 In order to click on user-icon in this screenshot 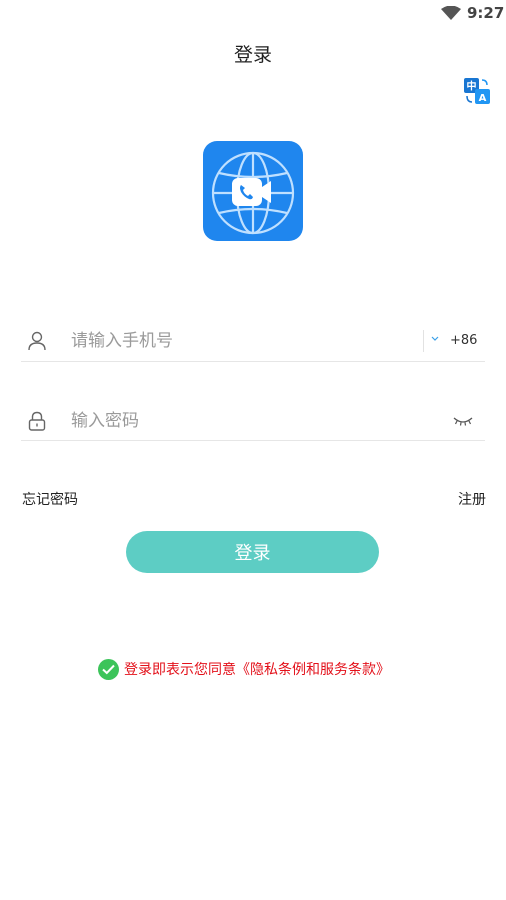, I will do `click(37, 341)`.